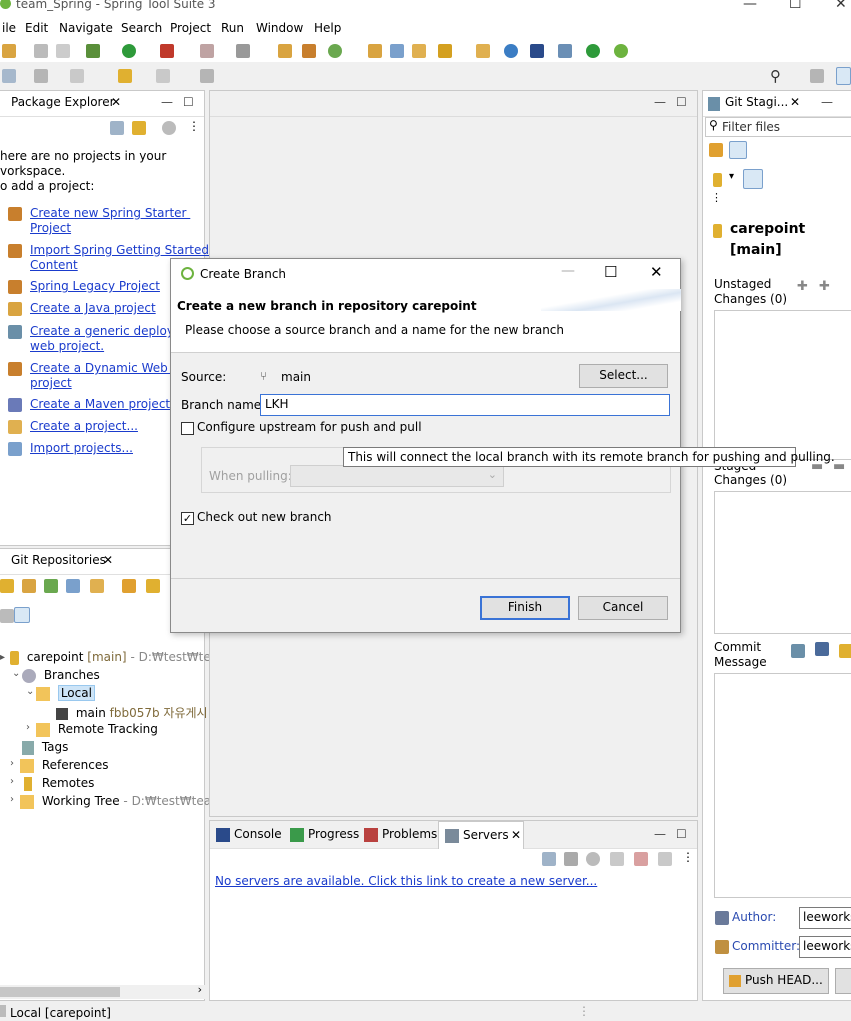  What do you see at coordinates (207, 51) in the screenshot?
I see `stop-icon` at bounding box center [207, 51].